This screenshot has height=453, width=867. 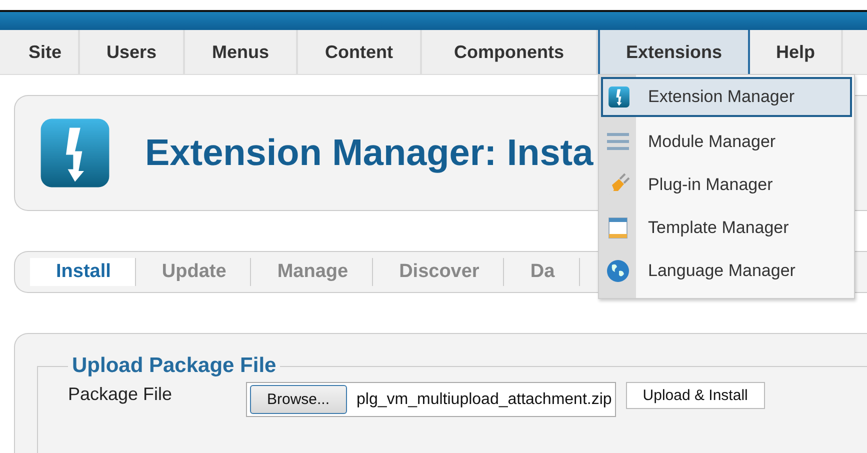 I want to click on dropdown-item: Template Manager, so click(x=726, y=227).